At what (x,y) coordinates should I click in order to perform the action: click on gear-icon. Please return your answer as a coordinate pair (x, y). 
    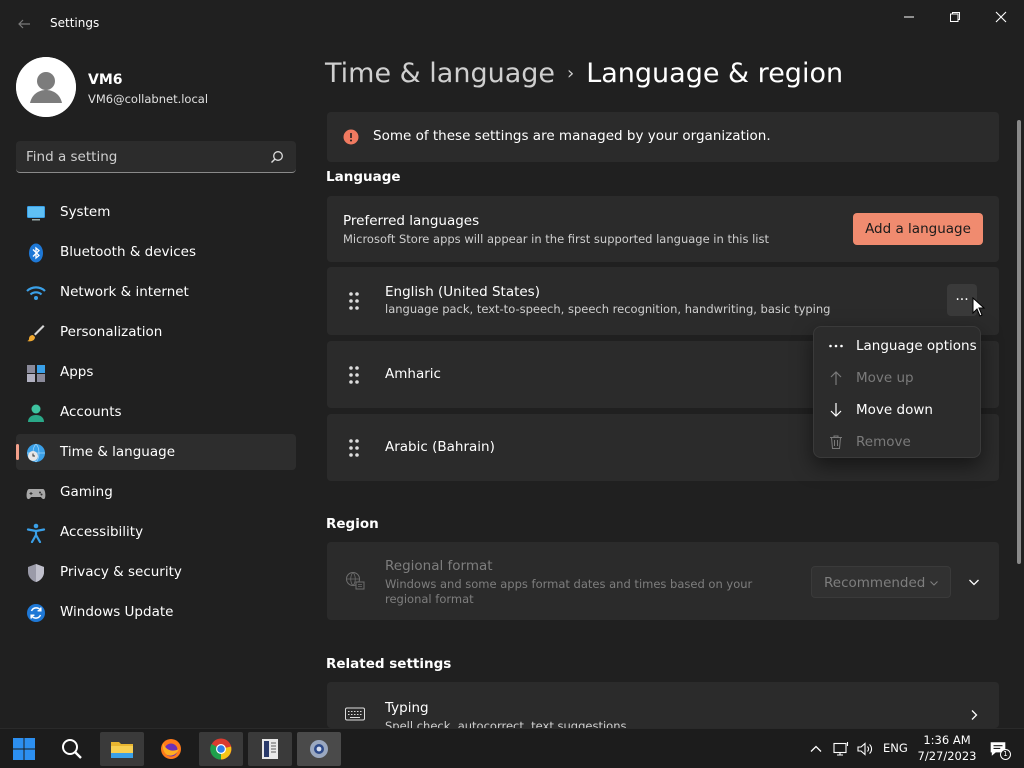
    Looking at the image, I should click on (319, 749).